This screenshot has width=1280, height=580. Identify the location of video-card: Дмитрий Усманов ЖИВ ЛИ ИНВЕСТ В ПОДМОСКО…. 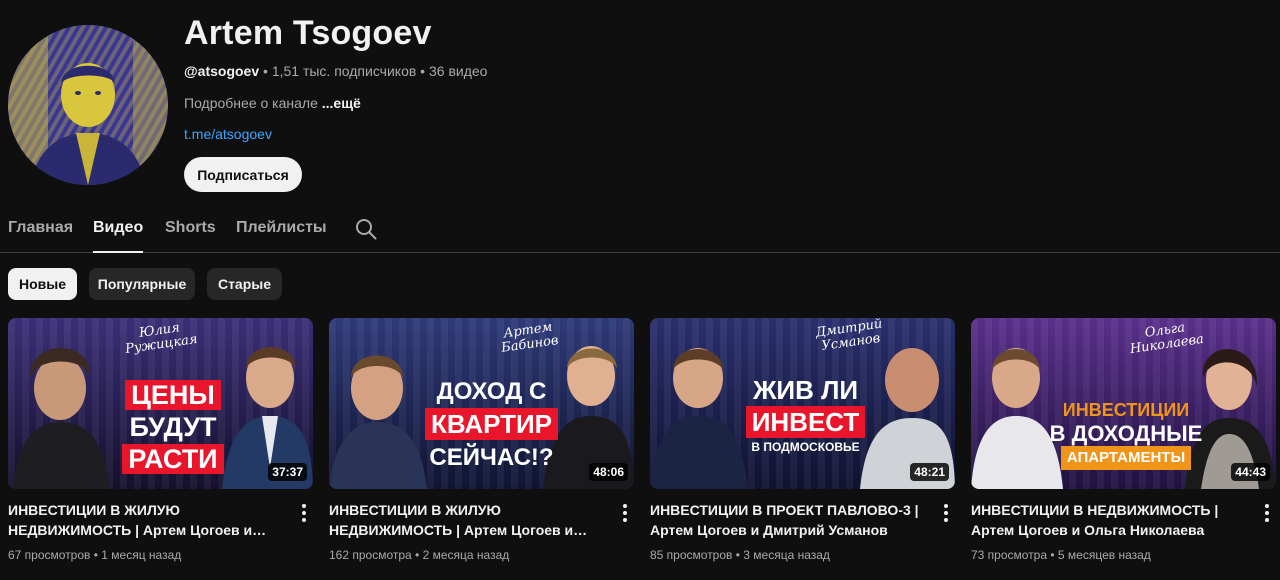
(802, 440).